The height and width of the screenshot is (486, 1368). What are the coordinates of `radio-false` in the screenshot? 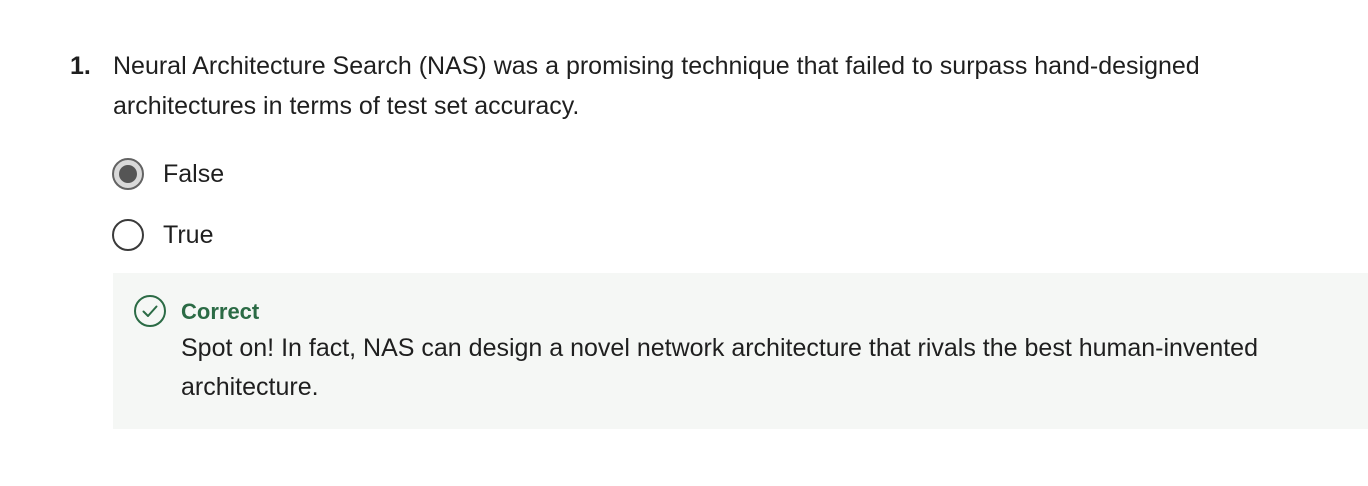 It's located at (128, 174).